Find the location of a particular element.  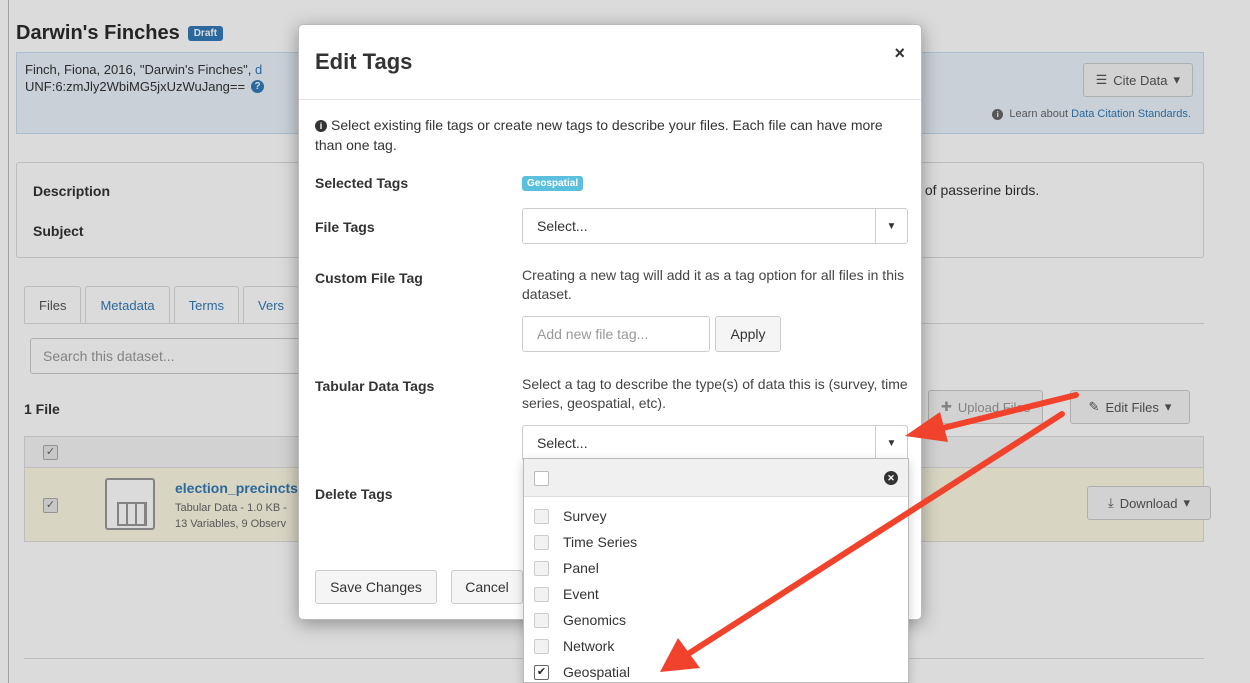

option-network: Network is located at coordinates (574, 646).